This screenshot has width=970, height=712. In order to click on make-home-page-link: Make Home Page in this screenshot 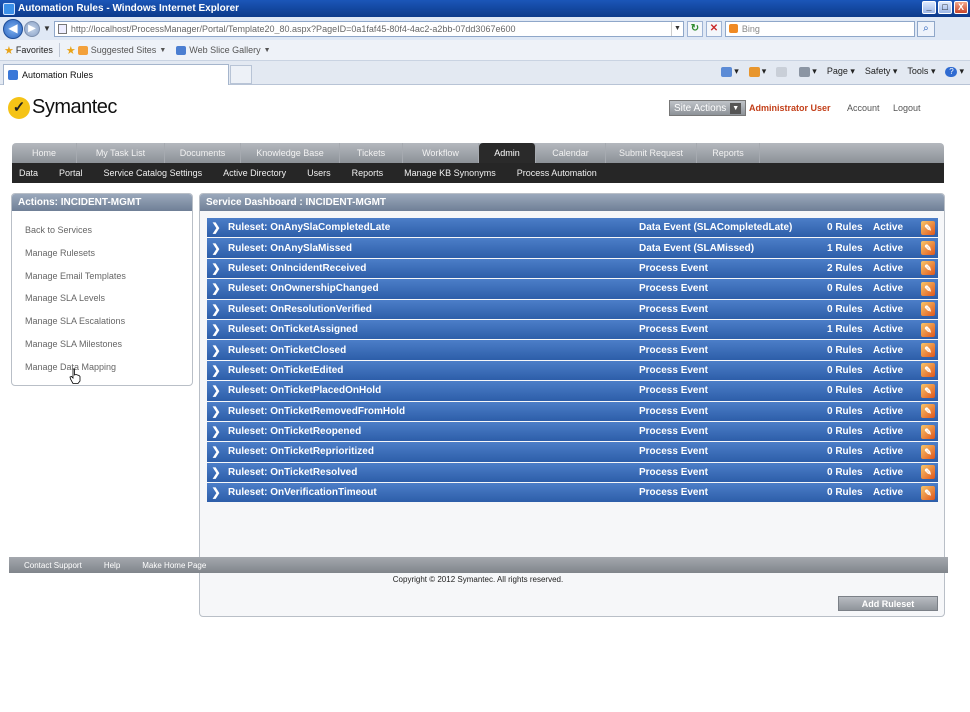, I will do `click(174, 565)`.